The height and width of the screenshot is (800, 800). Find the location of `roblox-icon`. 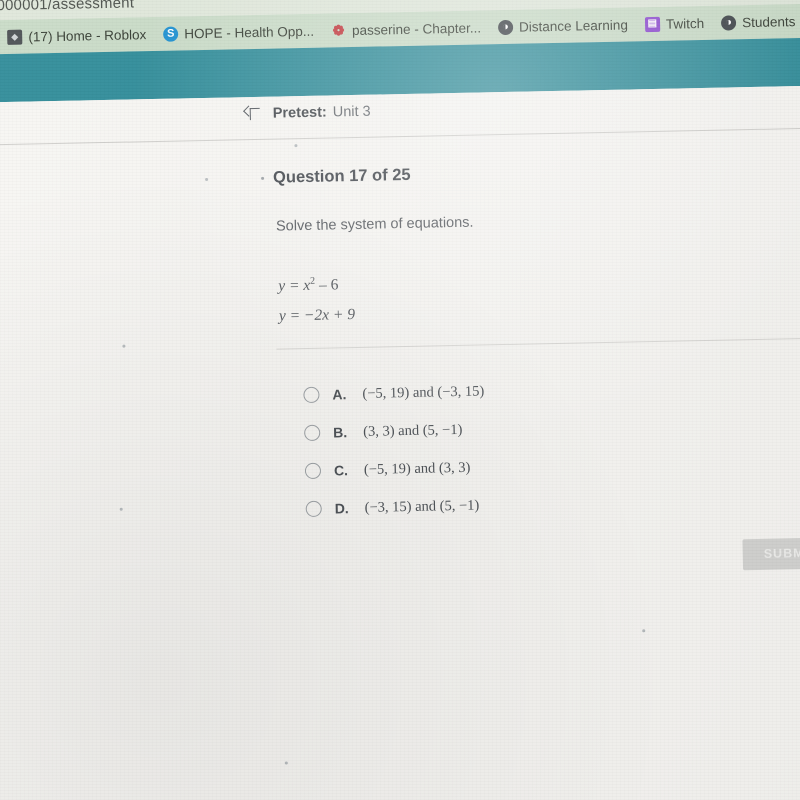

roblox-icon is located at coordinates (15, 37).